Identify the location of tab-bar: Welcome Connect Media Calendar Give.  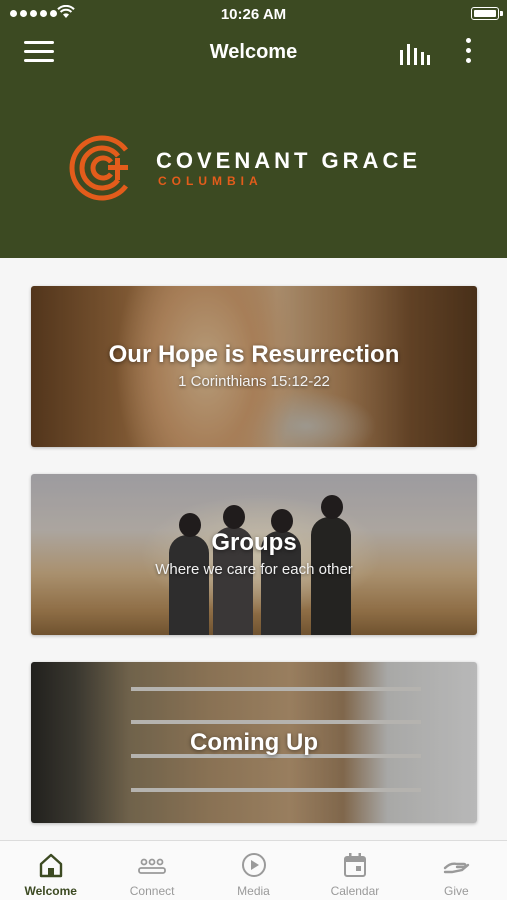
(253, 870).